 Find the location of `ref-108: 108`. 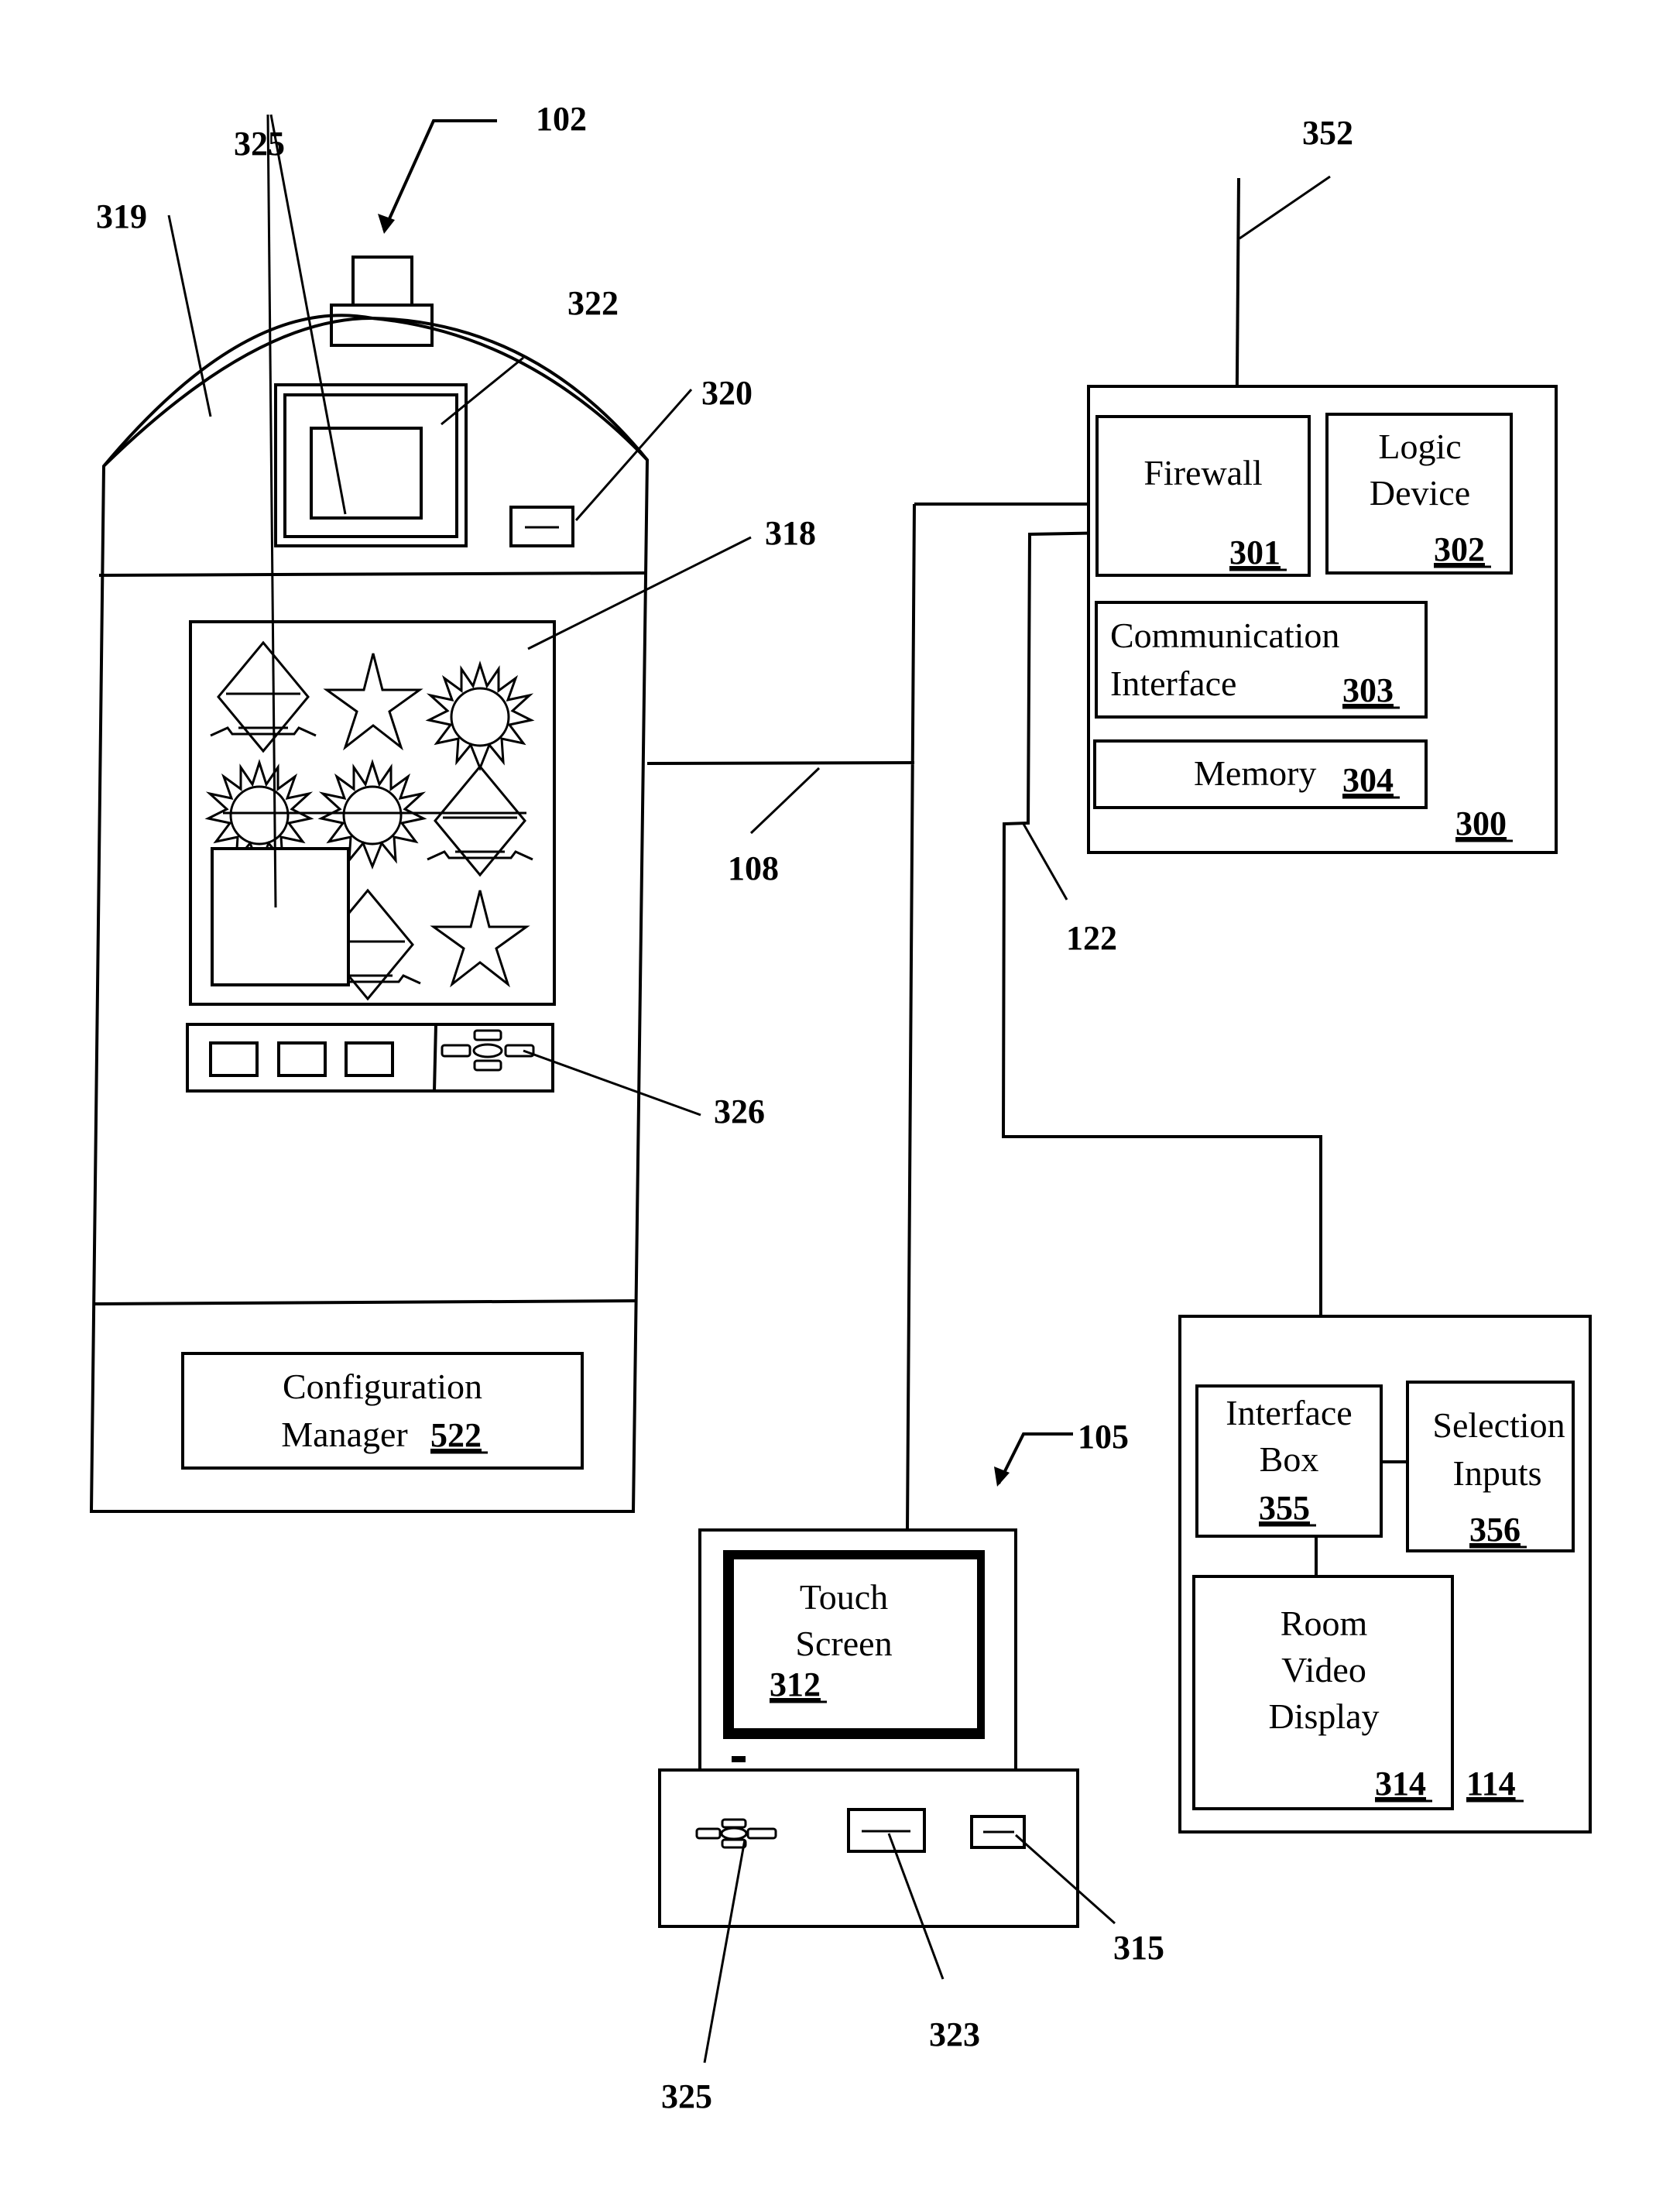

ref-108: 108 is located at coordinates (753, 868).